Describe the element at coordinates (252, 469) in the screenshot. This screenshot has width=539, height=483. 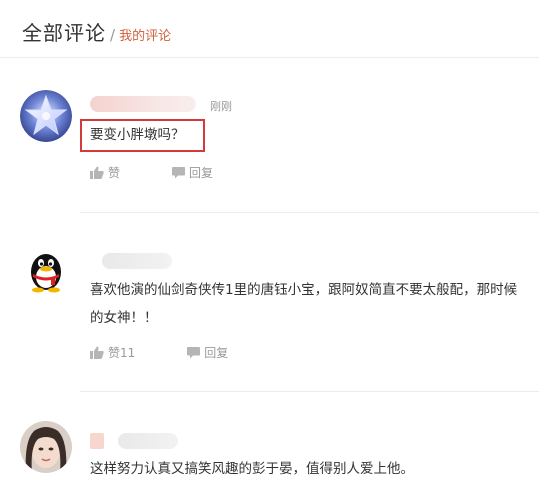
I see `comment-text: 这样努力认真又搞笑风趣的彭于晏，值得别人爱上他。` at that location.